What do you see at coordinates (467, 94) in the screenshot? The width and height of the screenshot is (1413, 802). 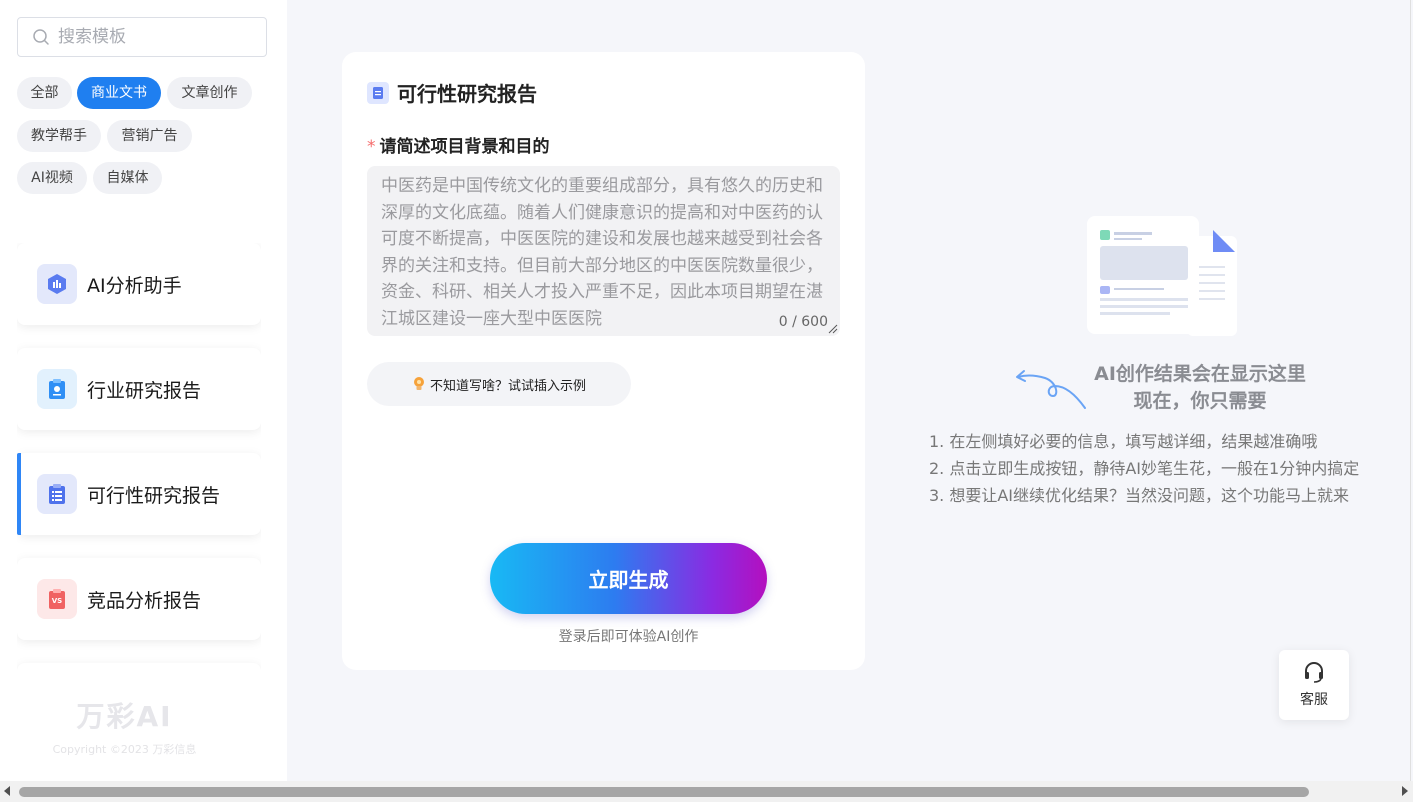 I see `form-title-text: 可行性研究报告` at bounding box center [467, 94].